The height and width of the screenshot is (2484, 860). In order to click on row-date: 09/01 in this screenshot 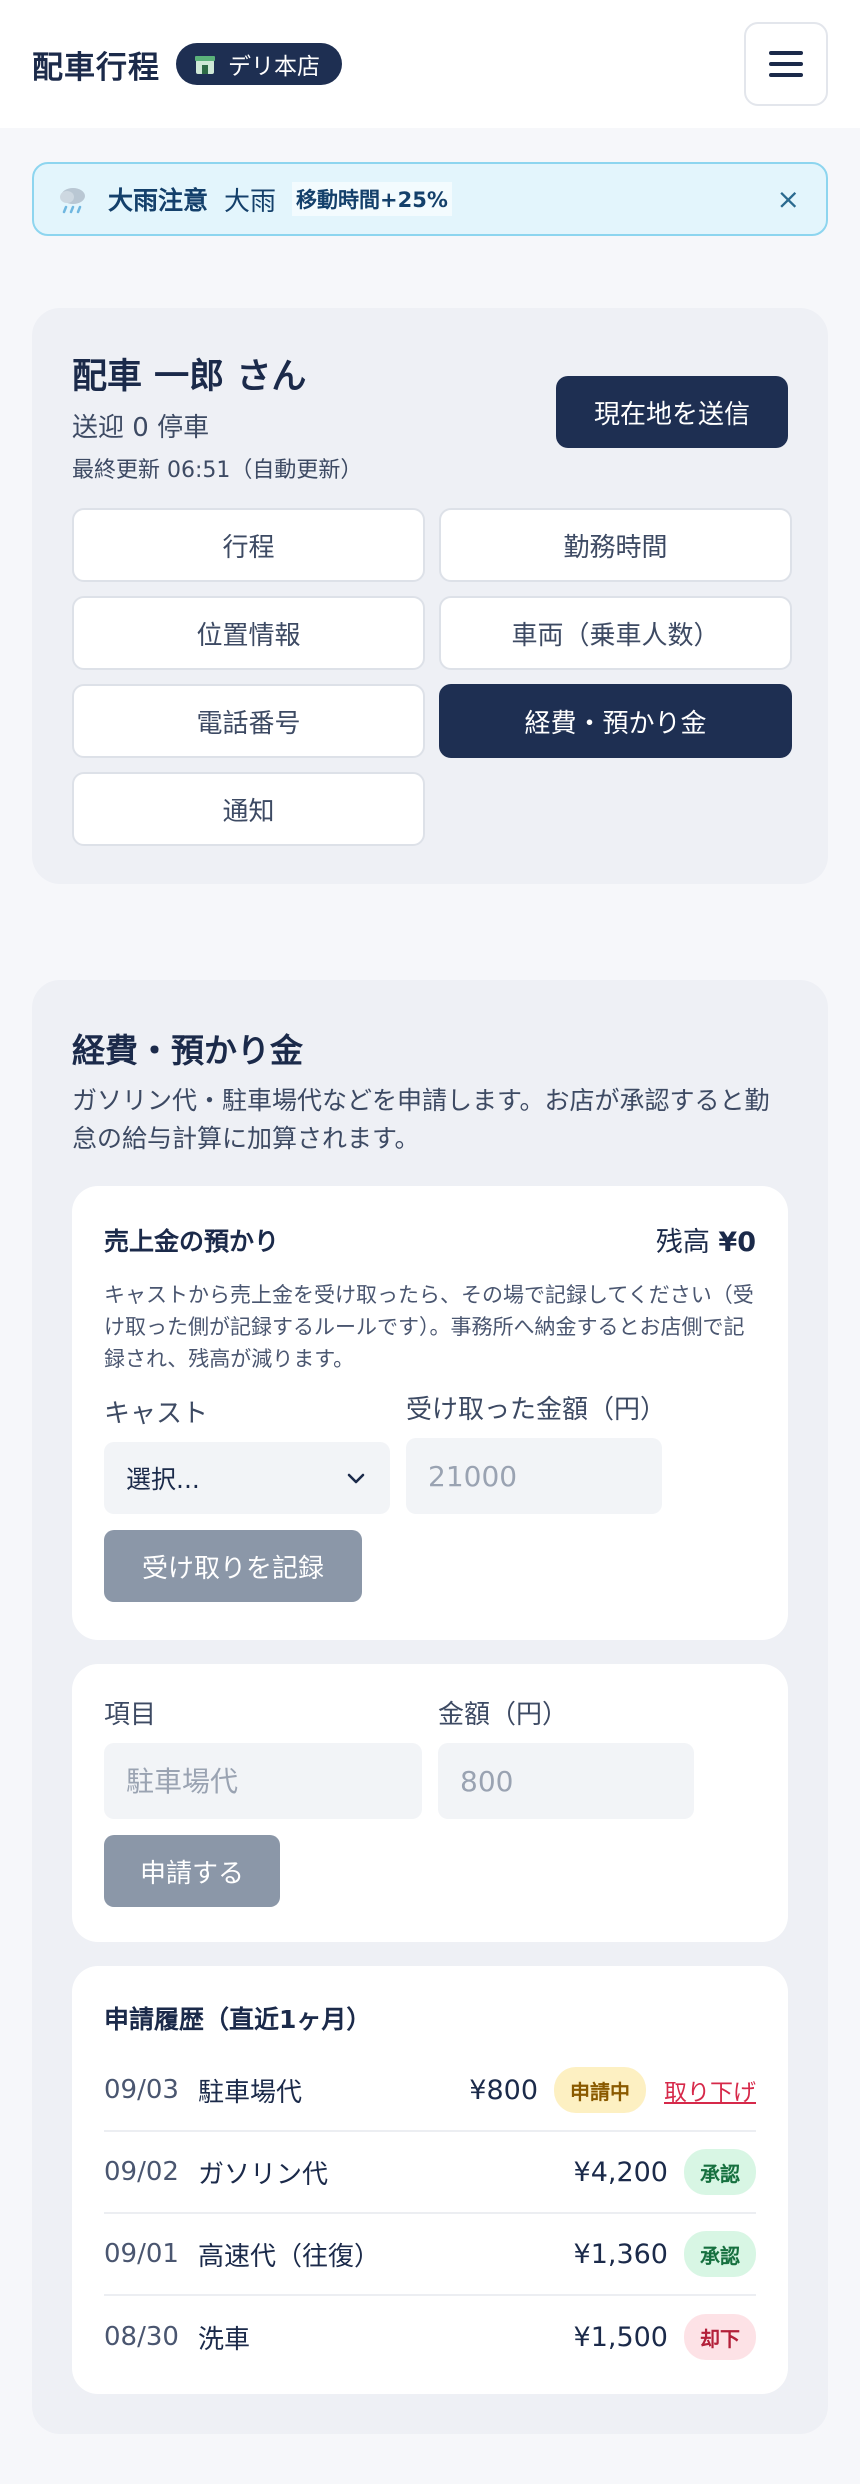, I will do `click(141, 2254)`.